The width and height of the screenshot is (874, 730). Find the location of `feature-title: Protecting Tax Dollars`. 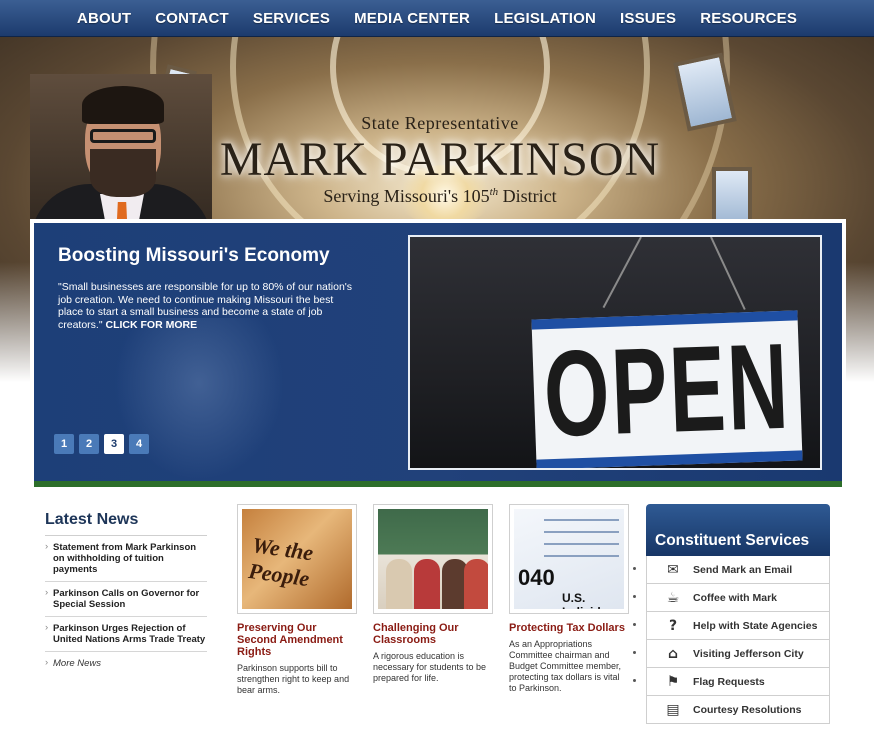

feature-title: Protecting Tax Dollars is located at coordinates (569, 628).